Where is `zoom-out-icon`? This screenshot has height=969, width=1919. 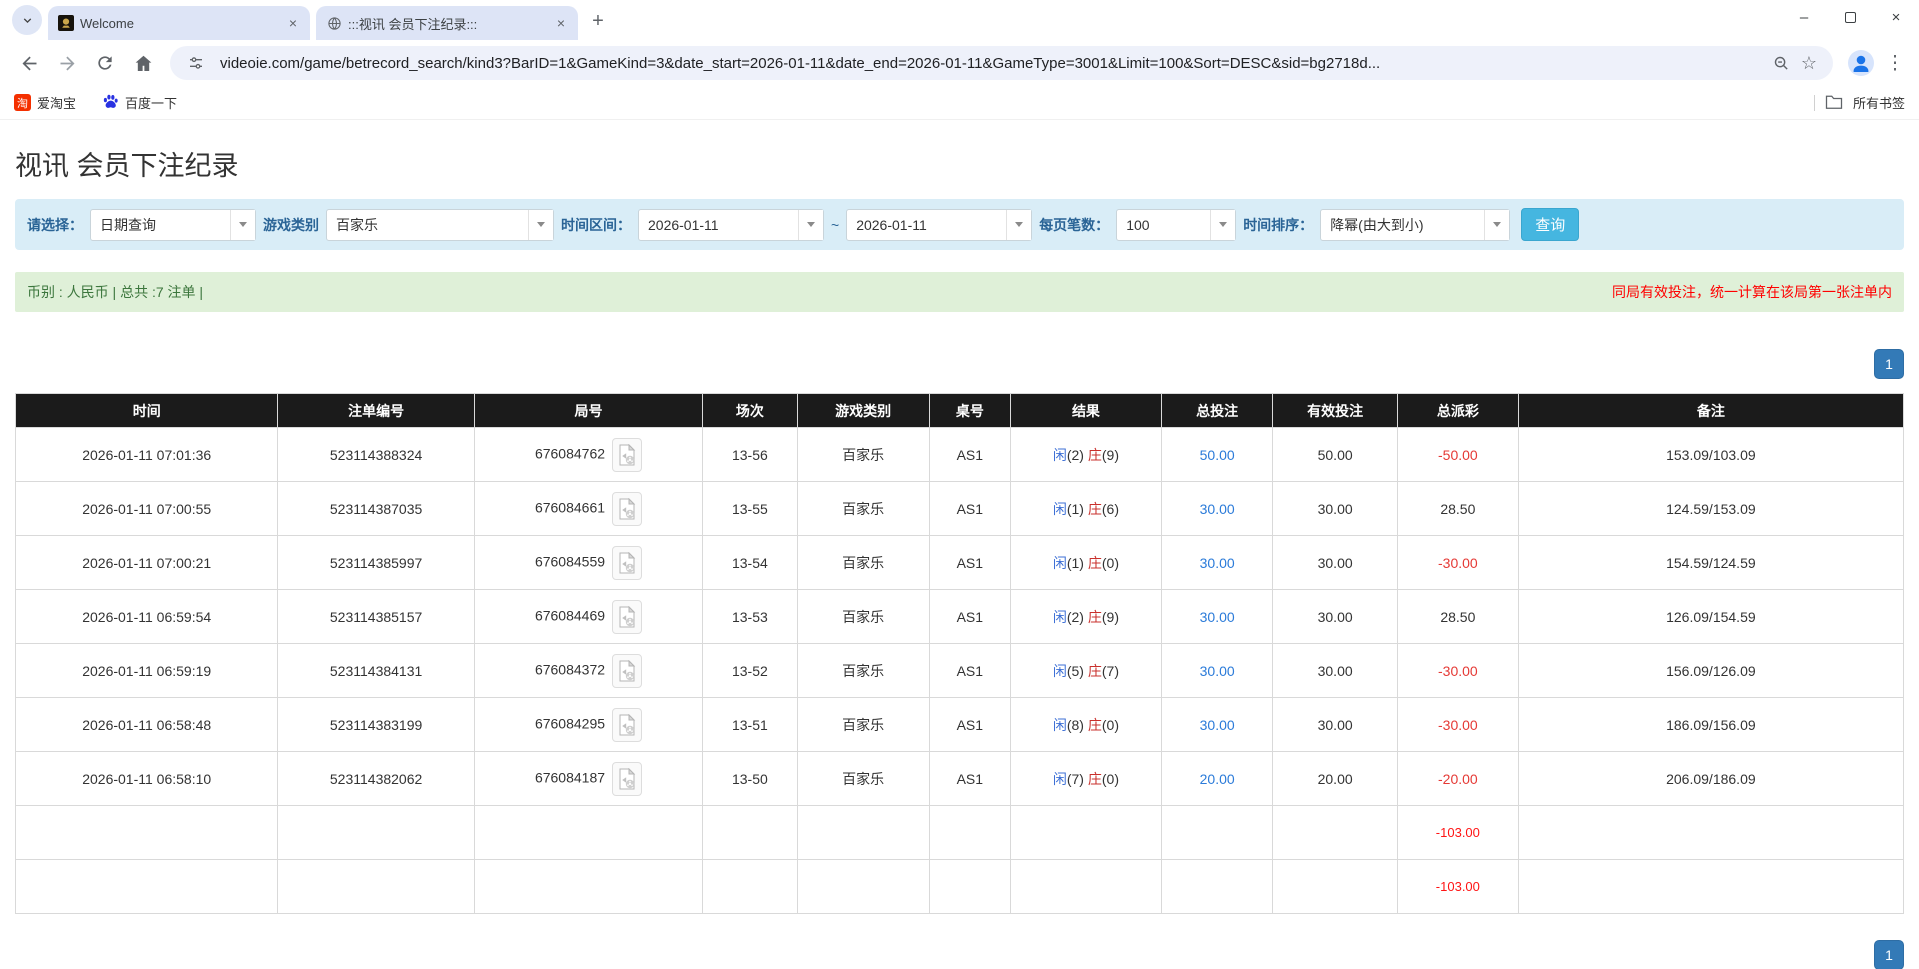
zoom-out-icon is located at coordinates (1781, 63).